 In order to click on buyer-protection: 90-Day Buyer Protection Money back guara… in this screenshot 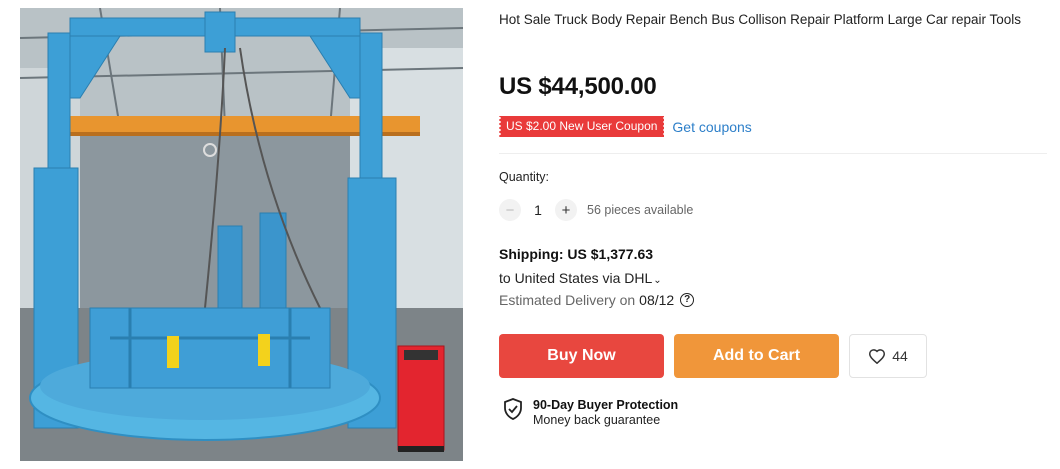, I will do `click(590, 413)`.